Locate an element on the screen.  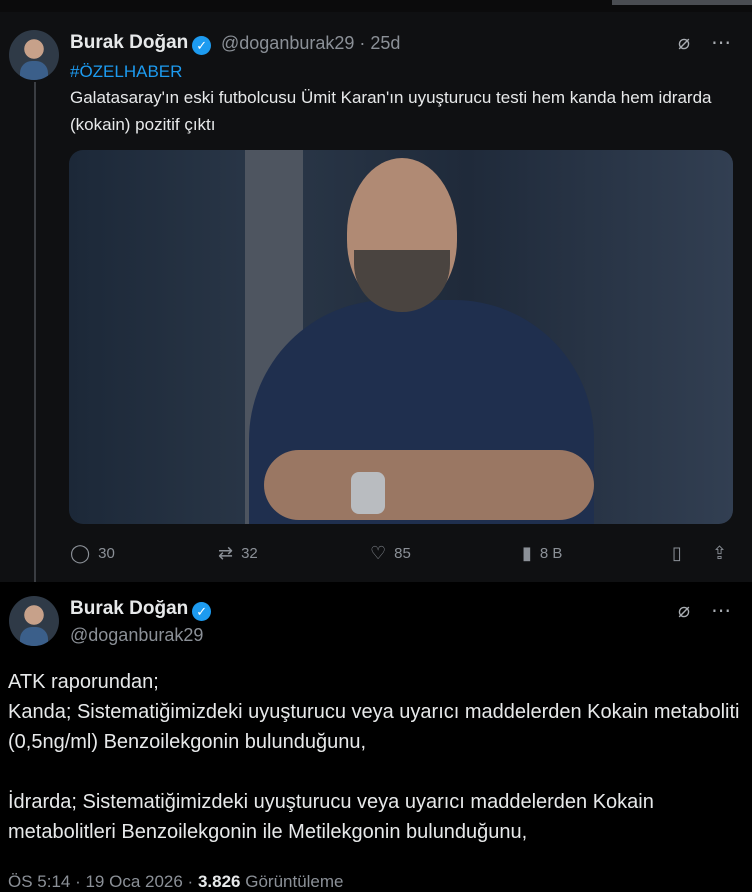
retweet-icon: ⇄ is located at coordinates (226, 552).